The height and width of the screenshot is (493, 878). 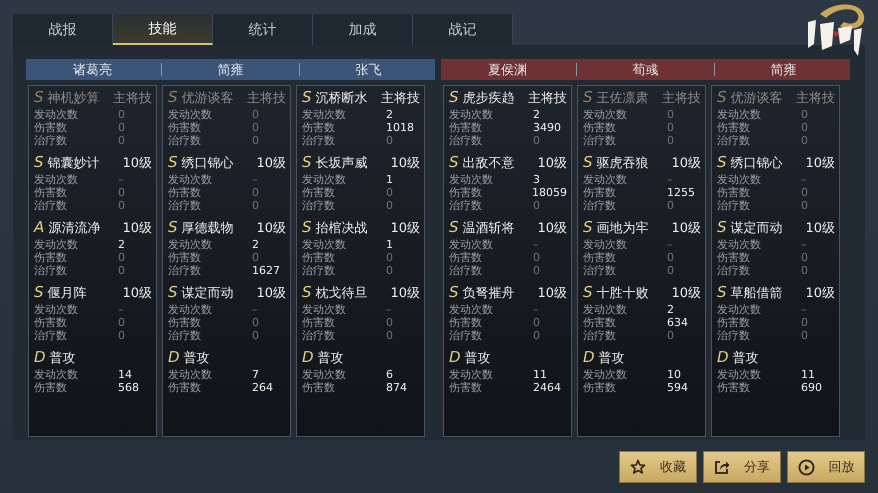 I want to click on skill-name: 十胜十败, so click(x=623, y=293).